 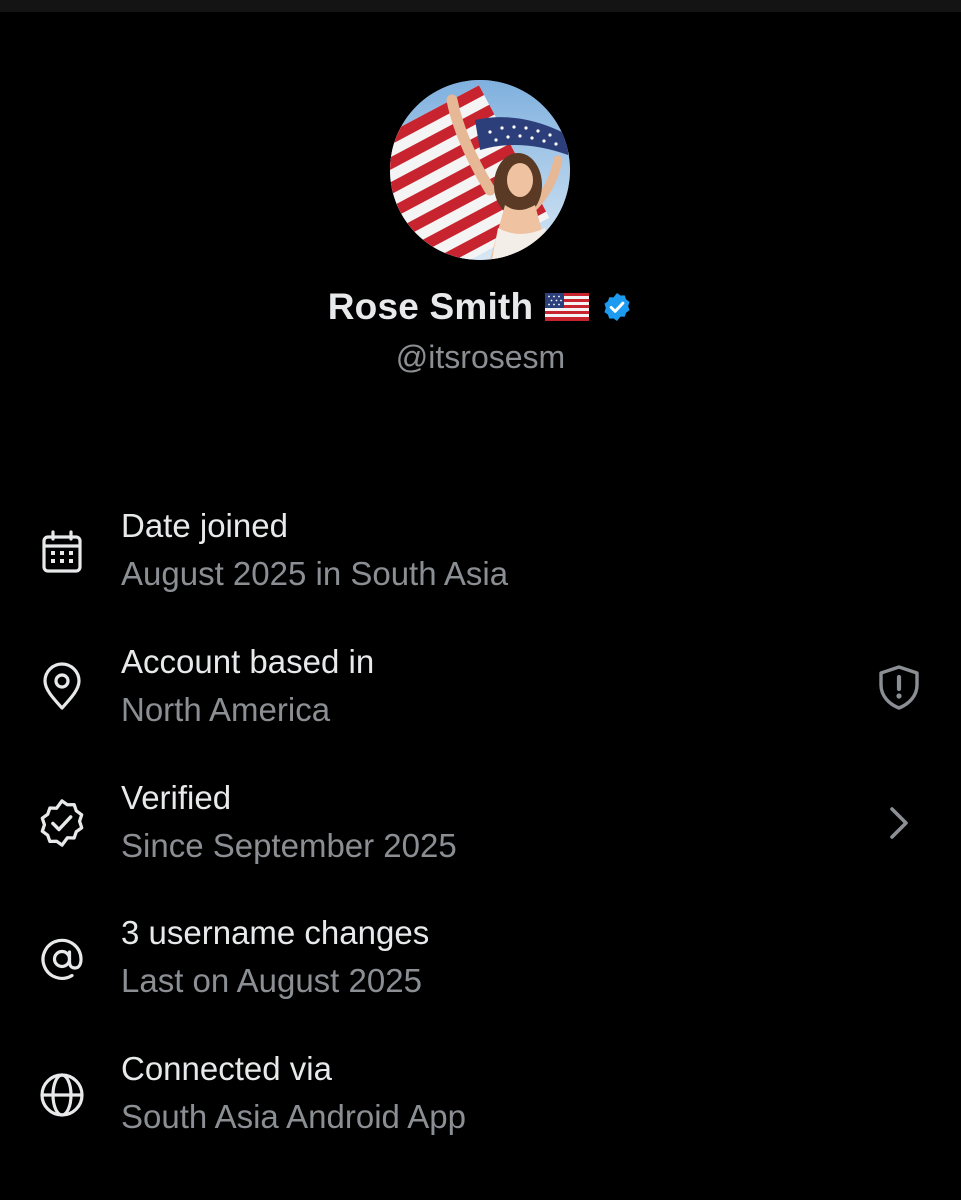 What do you see at coordinates (480, 1098) in the screenshot?
I see `about-row-connected-via: Connected via South Asia Android App` at bounding box center [480, 1098].